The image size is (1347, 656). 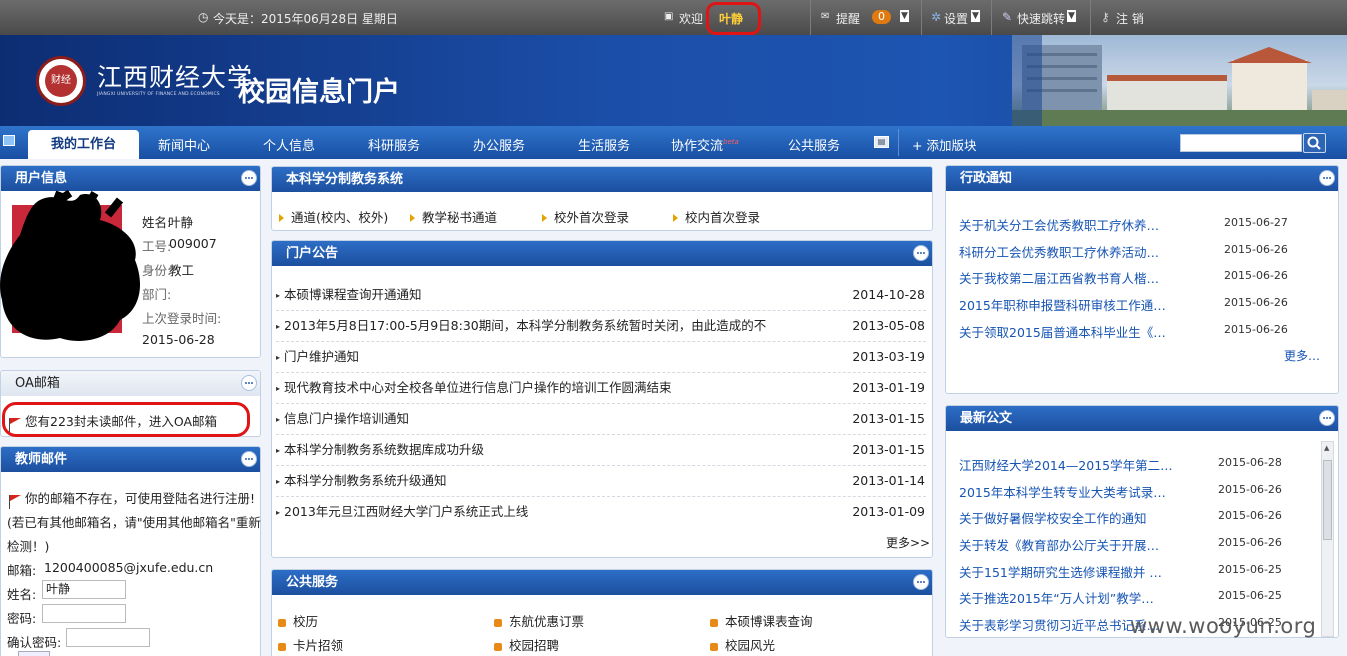 I want to click on quick-jump-button: 快速跳转, so click(x=1041, y=18).